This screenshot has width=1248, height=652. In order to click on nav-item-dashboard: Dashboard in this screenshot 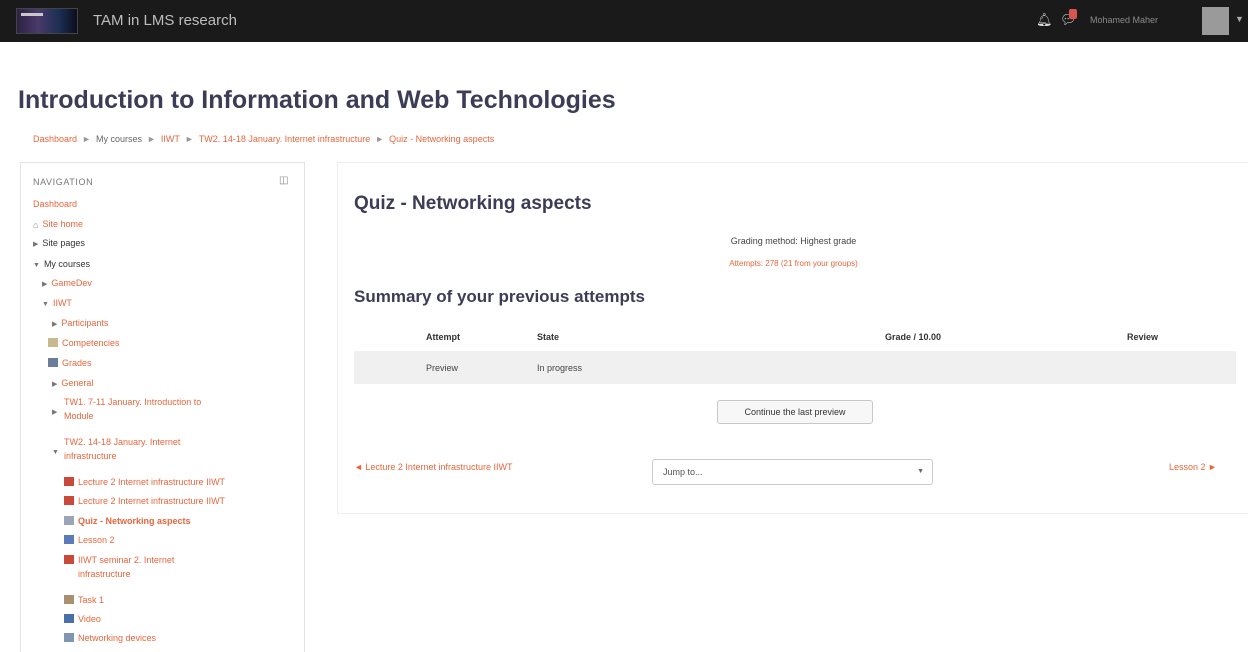, I will do `click(55, 204)`.